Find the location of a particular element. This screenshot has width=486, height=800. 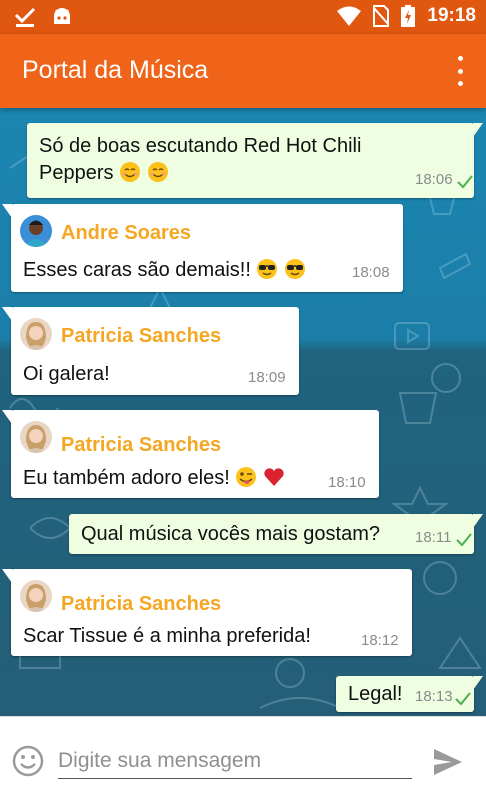

status-time: 19:18 is located at coordinates (451, 15).